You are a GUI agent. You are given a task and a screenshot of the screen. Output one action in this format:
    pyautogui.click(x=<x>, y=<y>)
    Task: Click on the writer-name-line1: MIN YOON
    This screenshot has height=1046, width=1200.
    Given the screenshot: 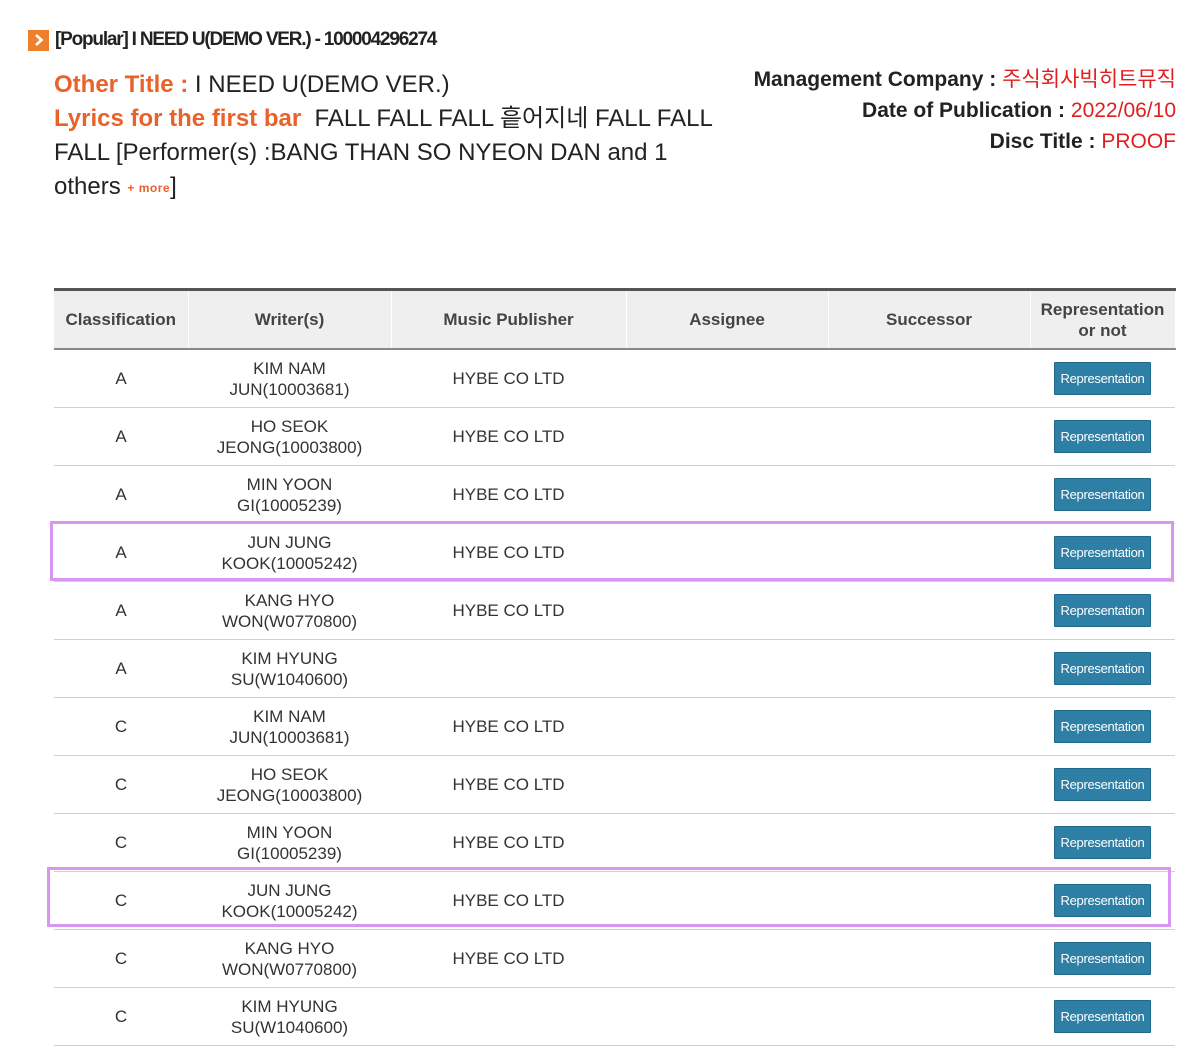 What is the action you would take?
    pyautogui.click(x=289, y=832)
    